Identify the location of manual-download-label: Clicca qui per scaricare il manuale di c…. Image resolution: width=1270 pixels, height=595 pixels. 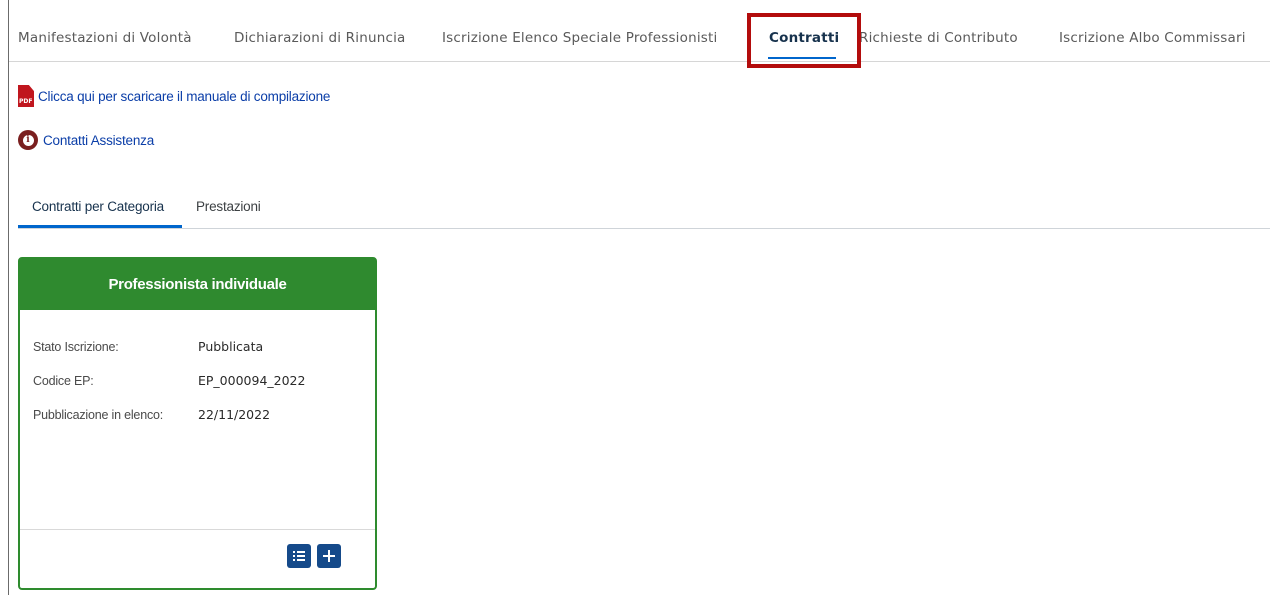
(184, 96).